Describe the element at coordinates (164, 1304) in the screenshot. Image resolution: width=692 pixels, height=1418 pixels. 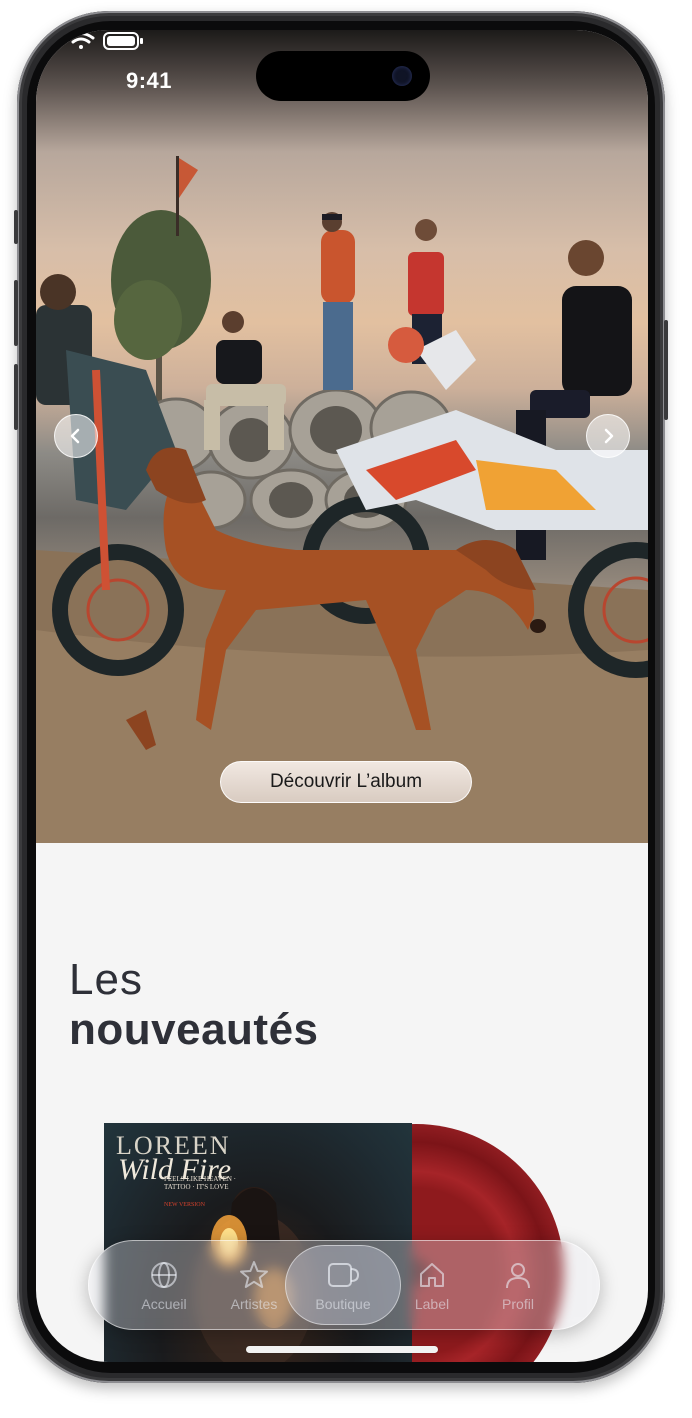
I see `tab-label: Accueil` at that location.